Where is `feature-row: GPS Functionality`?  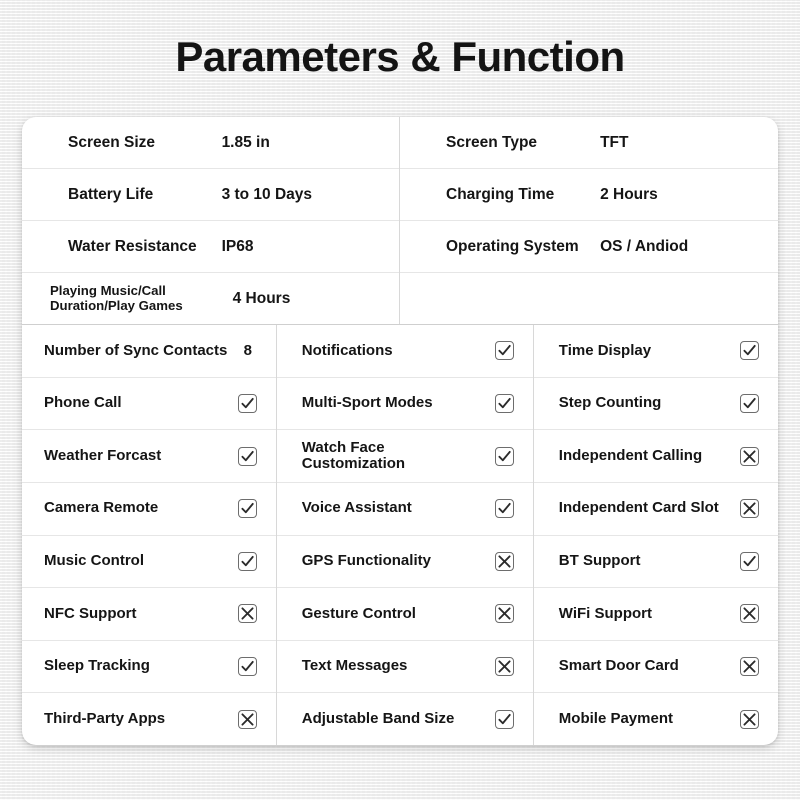 feature-row: GPS Functionality is located at coordinates (404, 562).